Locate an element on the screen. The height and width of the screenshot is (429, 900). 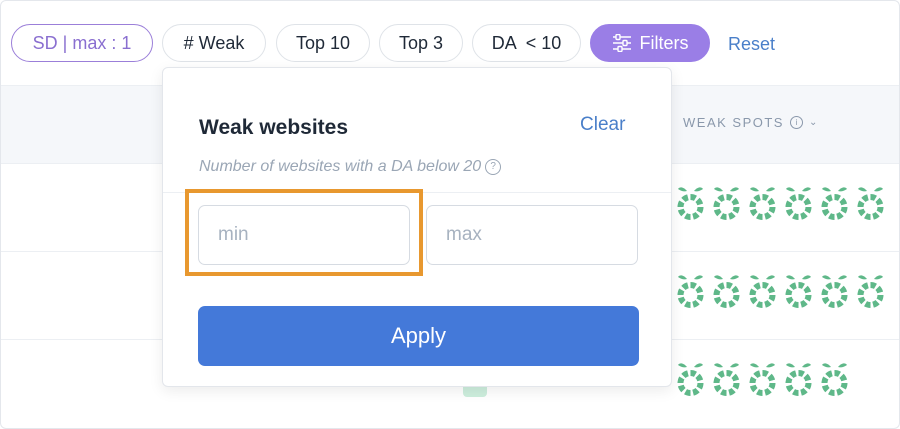
chip-label: Top 3 is located at coordinates (421, 42).